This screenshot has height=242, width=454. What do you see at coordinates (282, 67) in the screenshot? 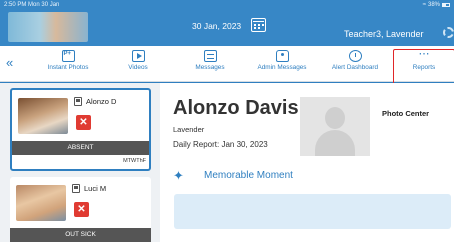
I see `admin-messages-label: Admin Messages` at bounding box center [282, 67].